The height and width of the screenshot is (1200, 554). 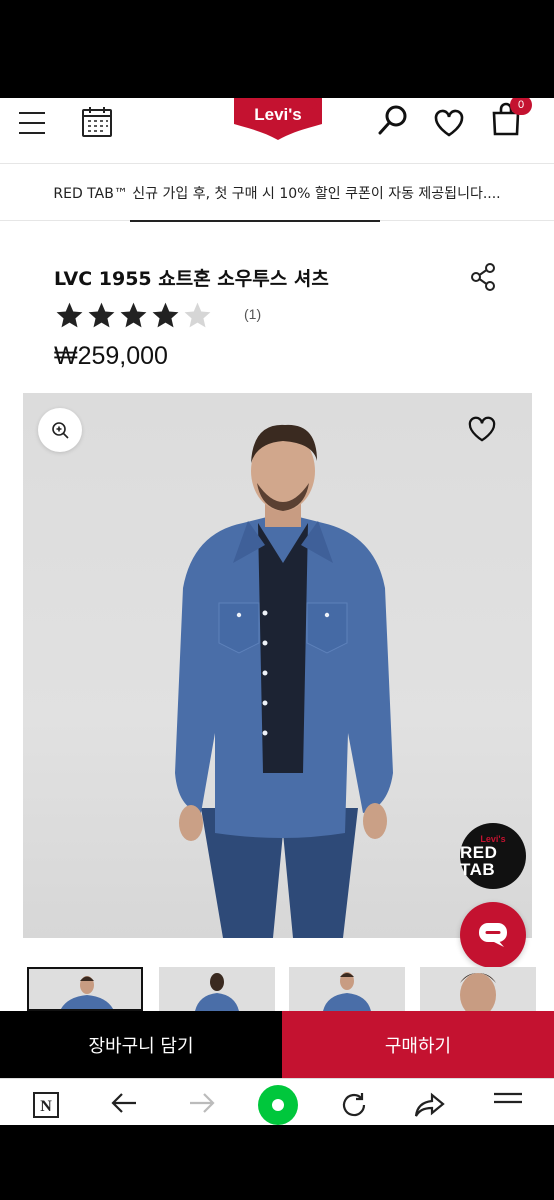 I want to click on notion-icon: N, so click(x=46, y=1102).